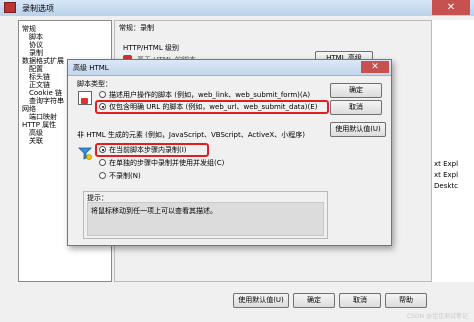 The image size is (474, 322). What do you see at coordinates (453, 151) in the screenshot?
I see `background-list: xt Expl xt Expl Desktc` at bounding box center [453, 151].